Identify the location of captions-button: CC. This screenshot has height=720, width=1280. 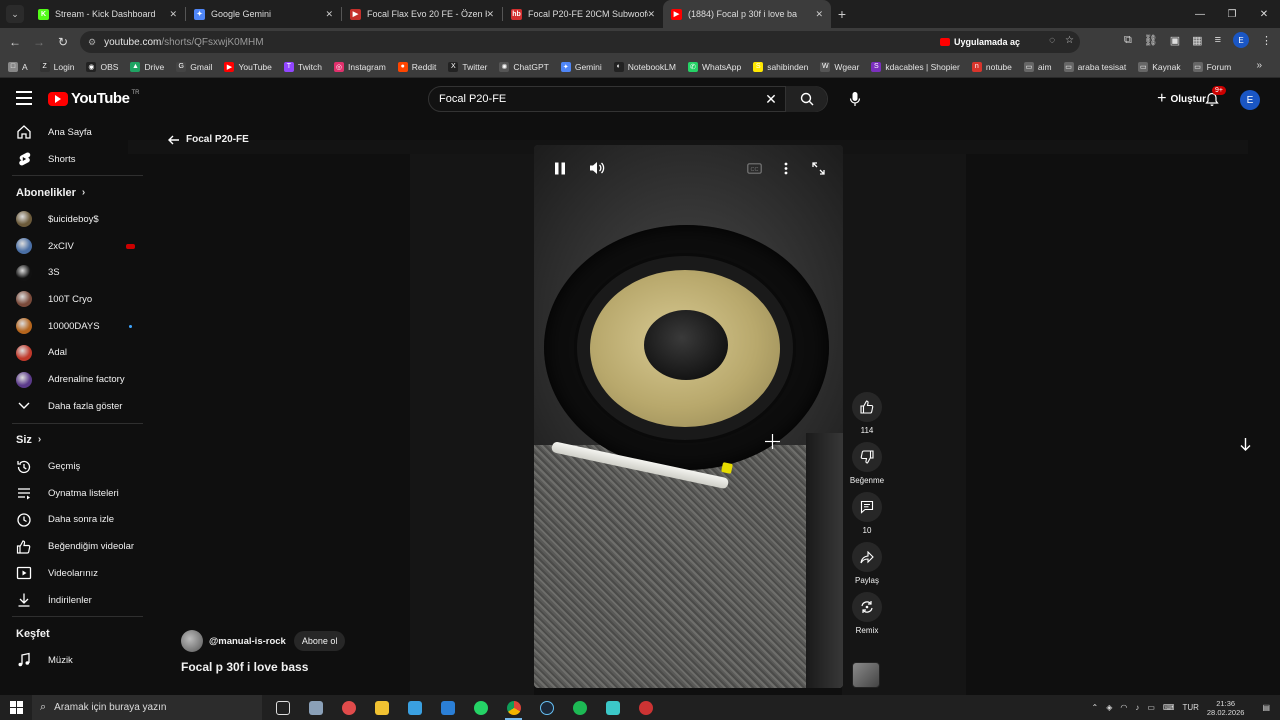
(754, 168).